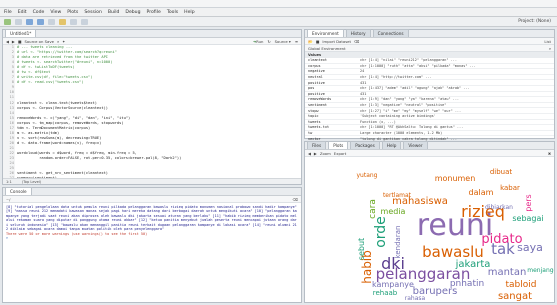  I want to click on new-file-icon, so click(7, 21).